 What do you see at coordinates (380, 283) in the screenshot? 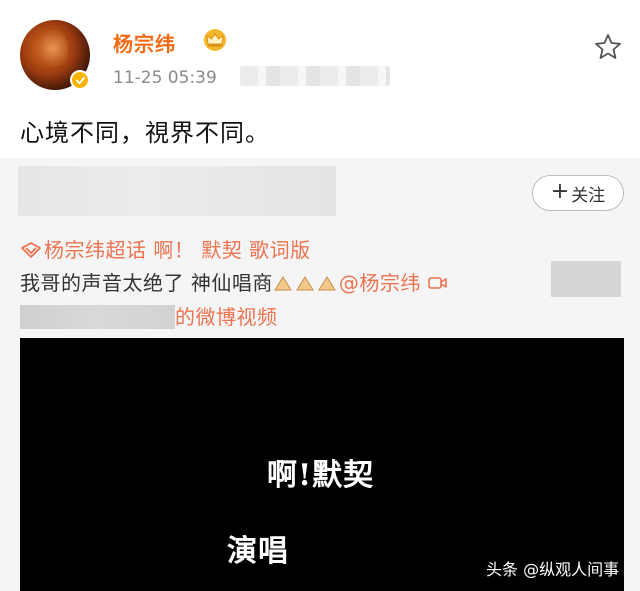
I see `mention-link: @杨宗纬` at bounding box center [380, 283].